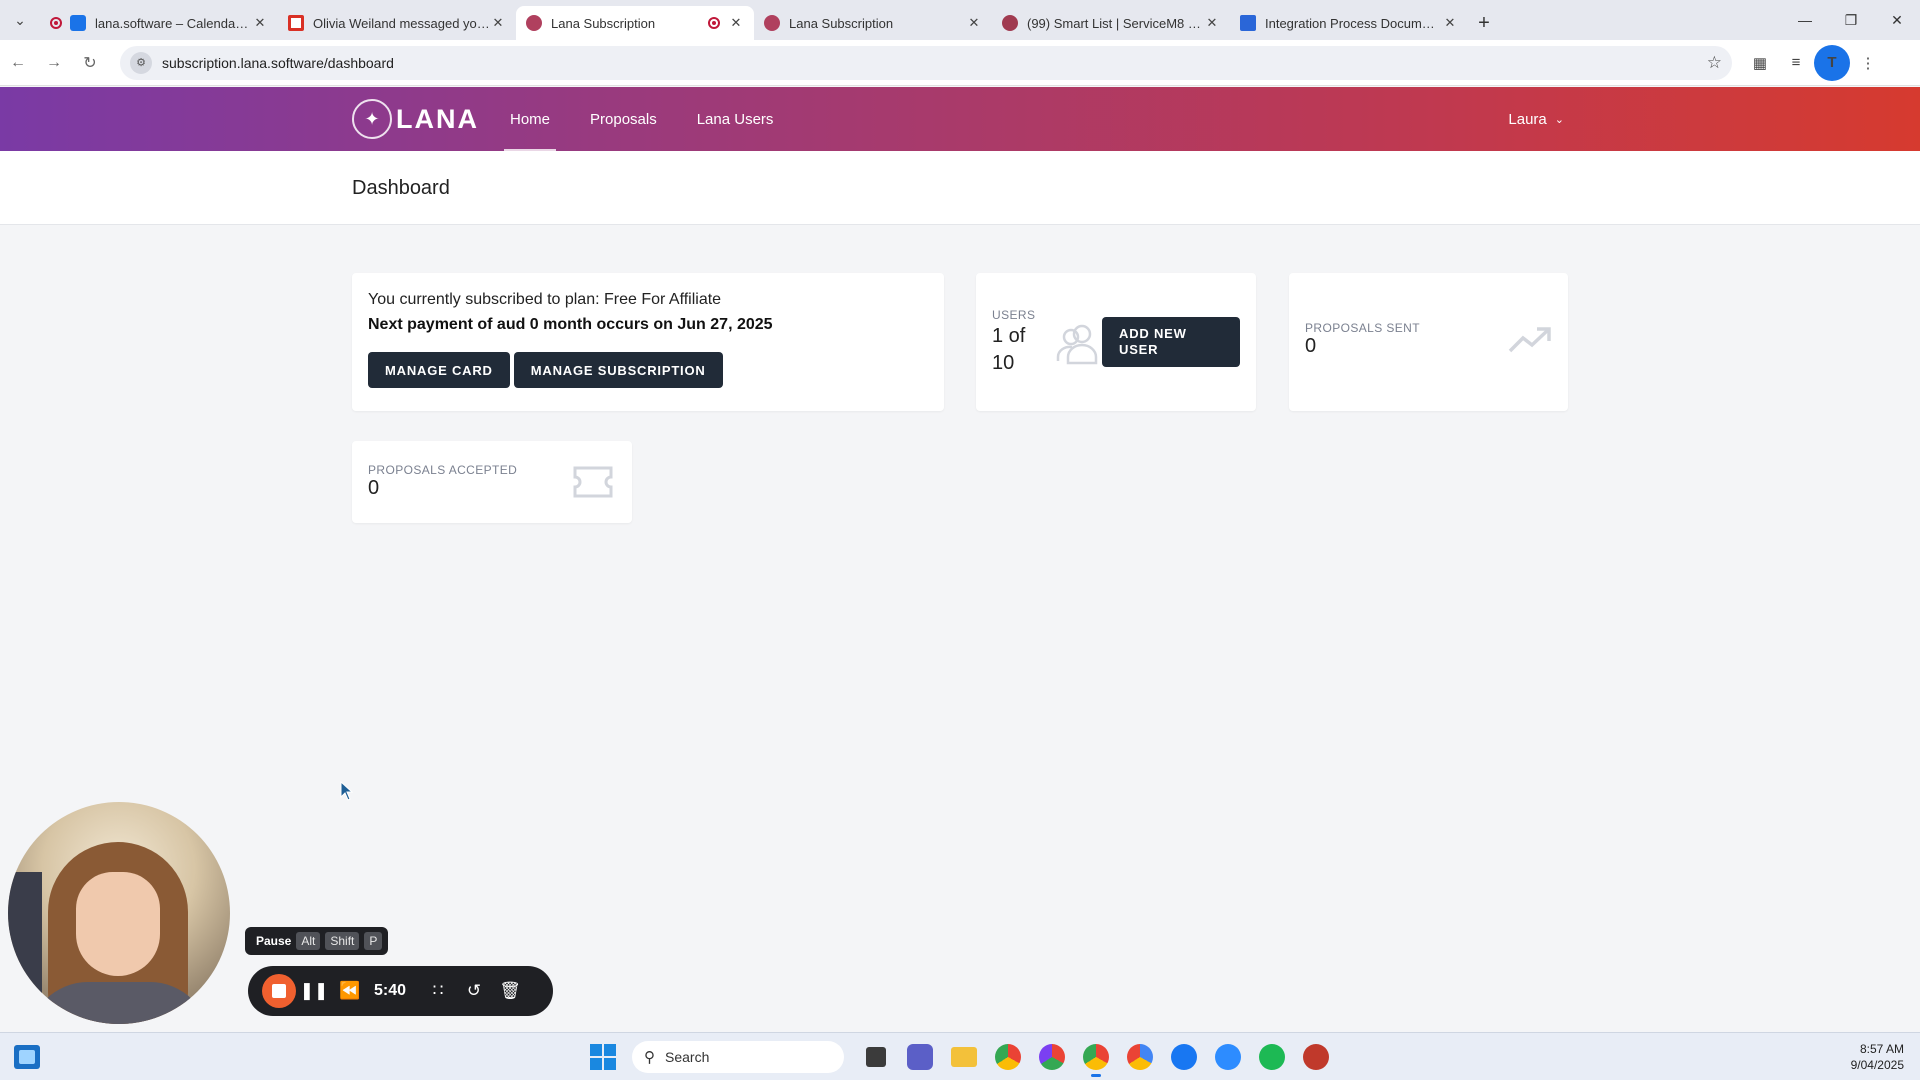 This screenshot has height=1080, width=1920. Describe the element at coordinates (1014, 315) in the screenshot. I see `users-label: USERS` at that location.